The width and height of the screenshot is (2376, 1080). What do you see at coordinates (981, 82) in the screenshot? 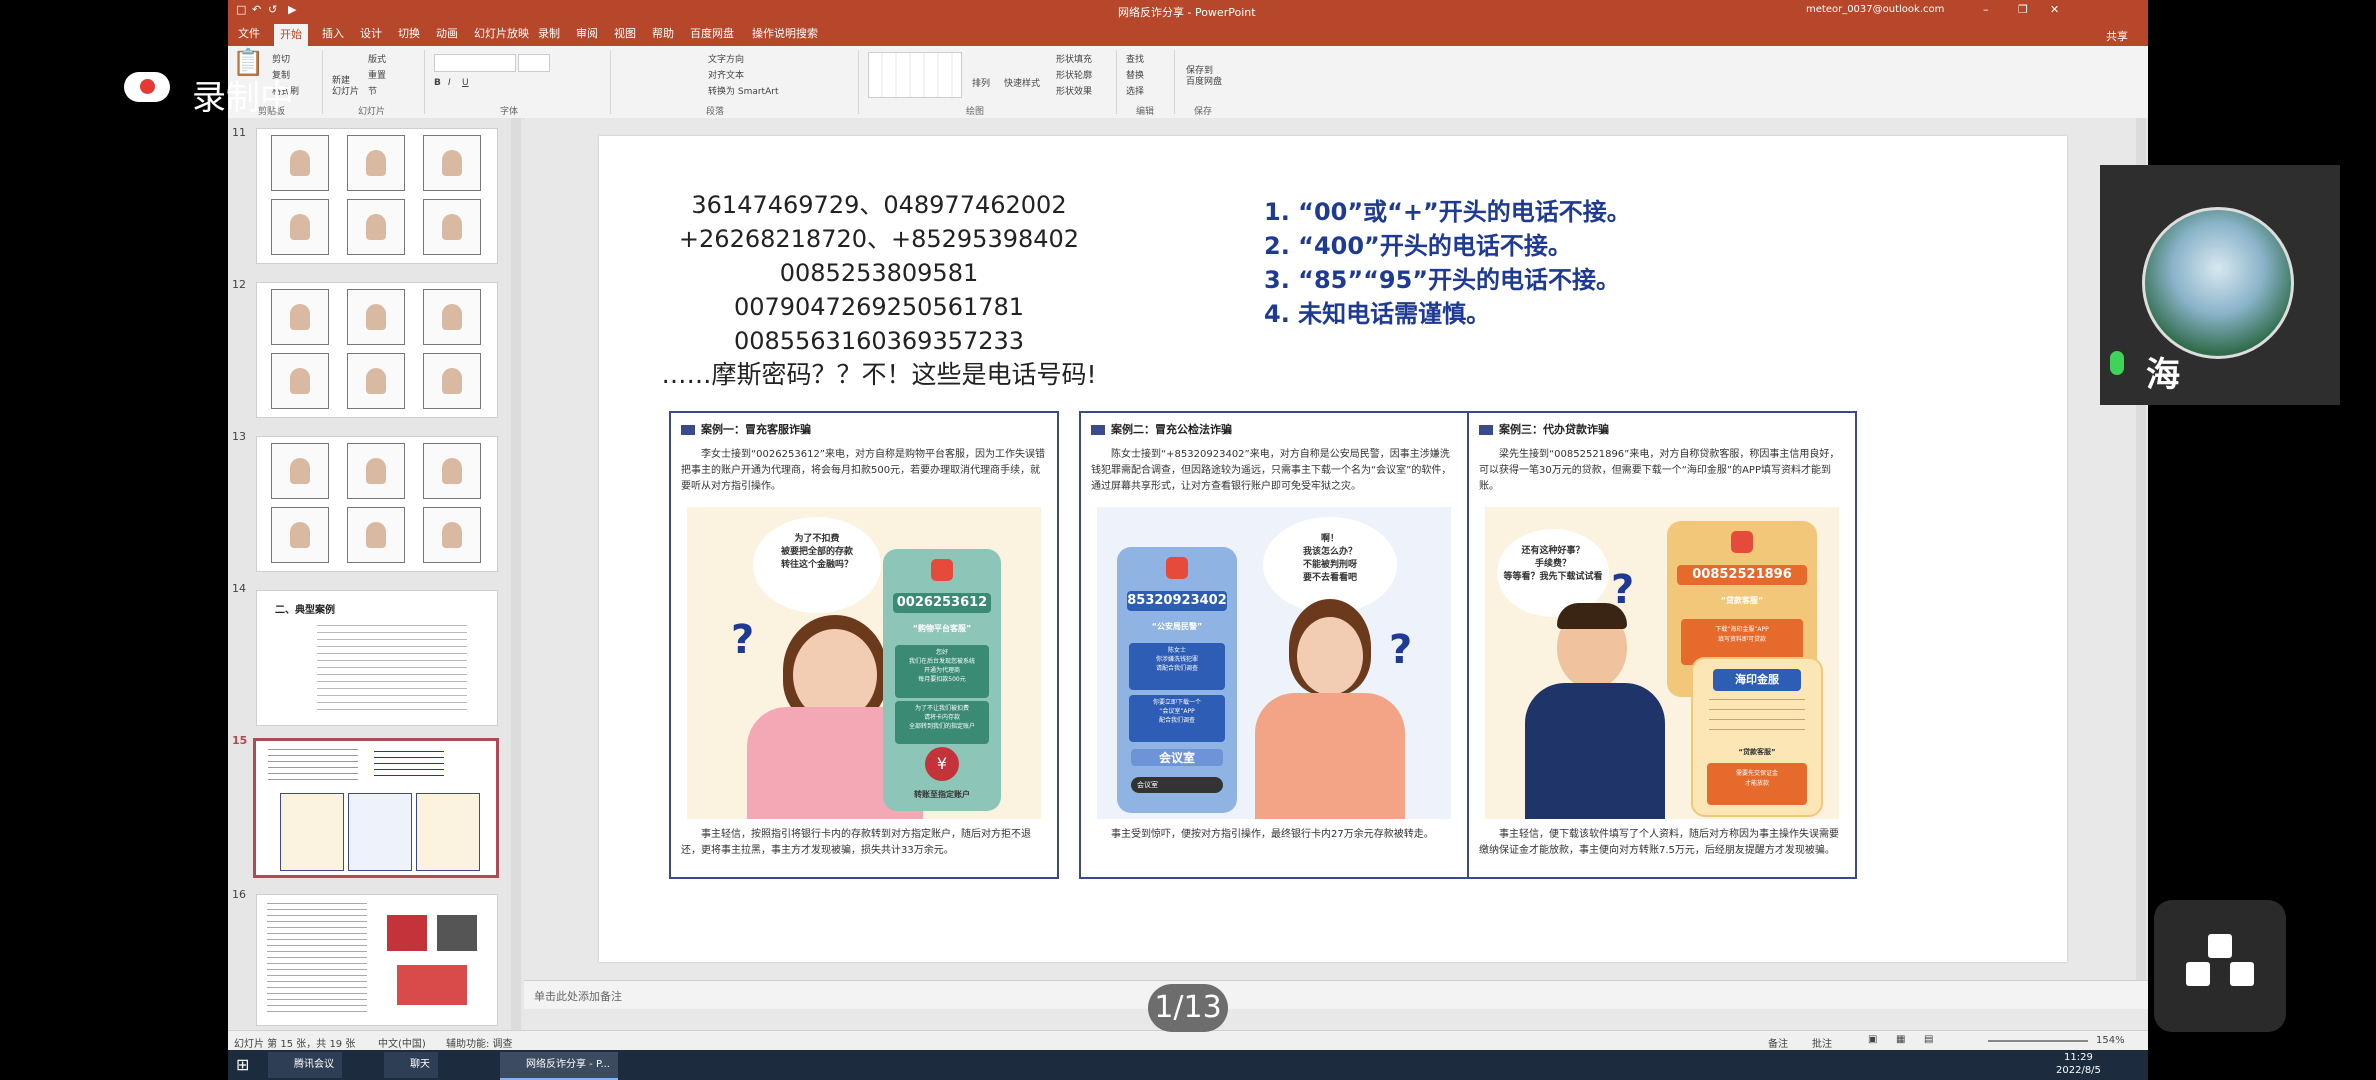
I see `arrange-button: 排列` at bounding box center [981, 82].